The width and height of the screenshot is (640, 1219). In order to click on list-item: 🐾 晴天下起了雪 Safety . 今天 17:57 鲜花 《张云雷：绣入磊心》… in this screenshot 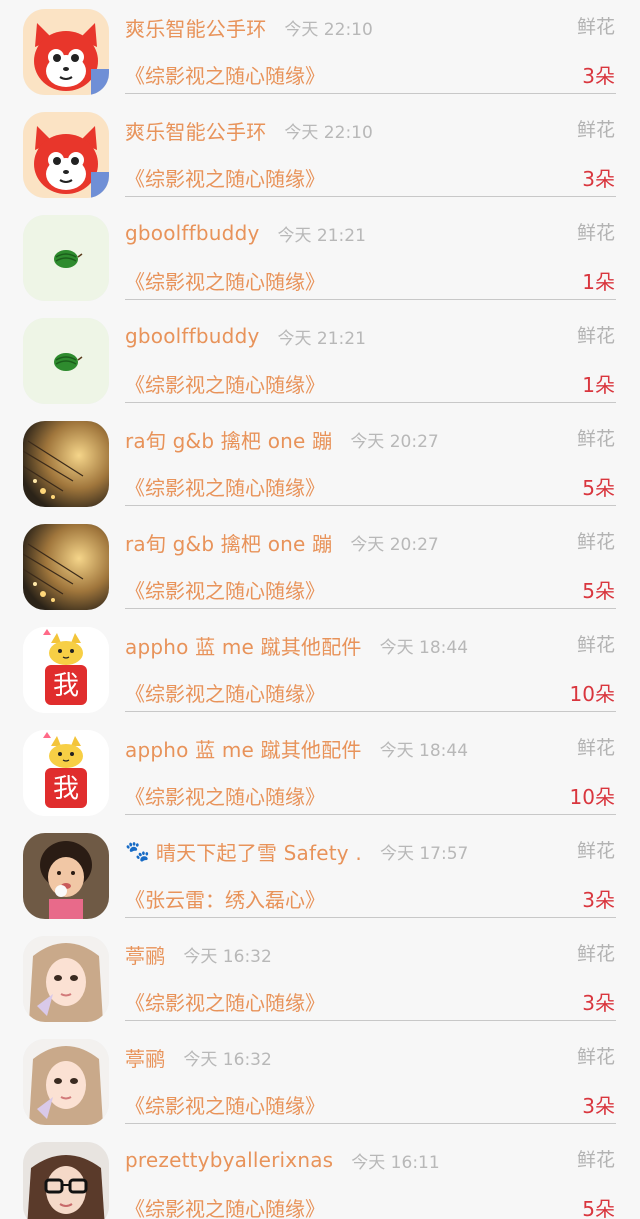, I will do `click(320, 875)`.